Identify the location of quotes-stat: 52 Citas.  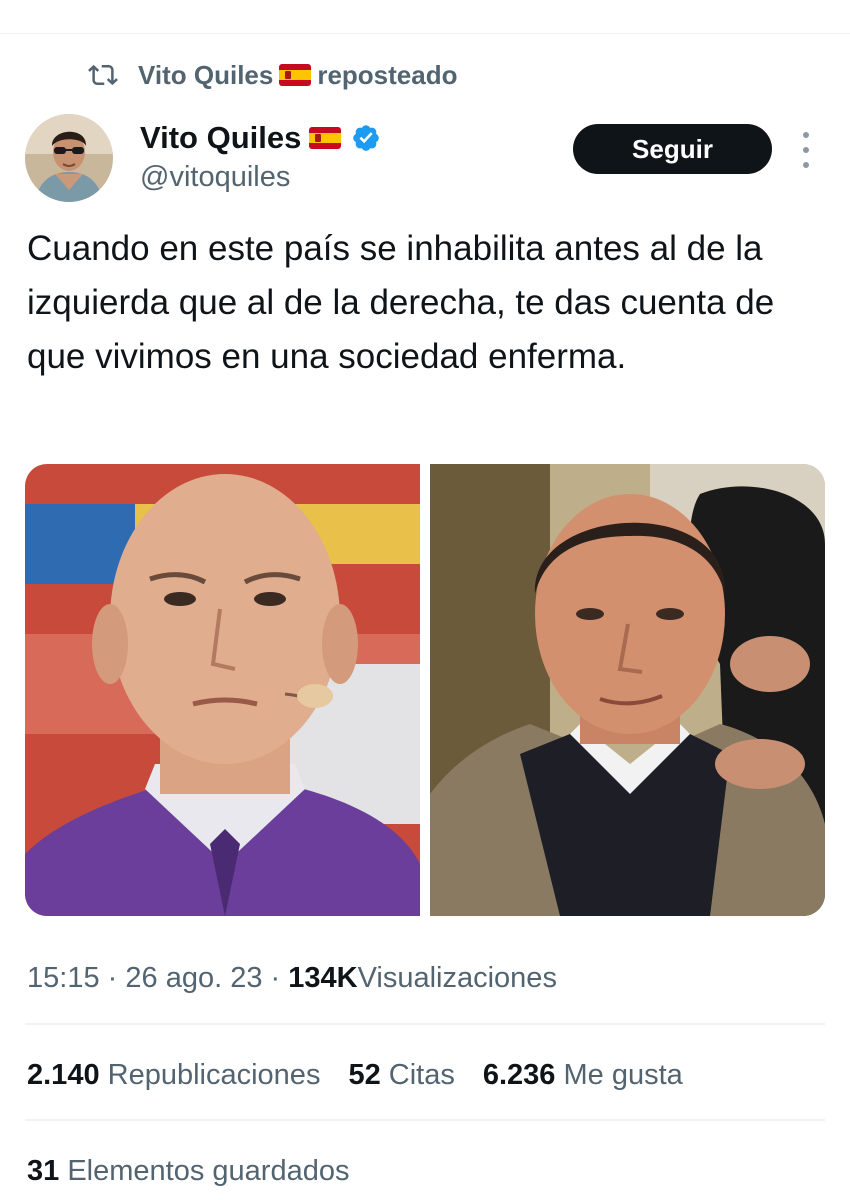
(401, 1075).